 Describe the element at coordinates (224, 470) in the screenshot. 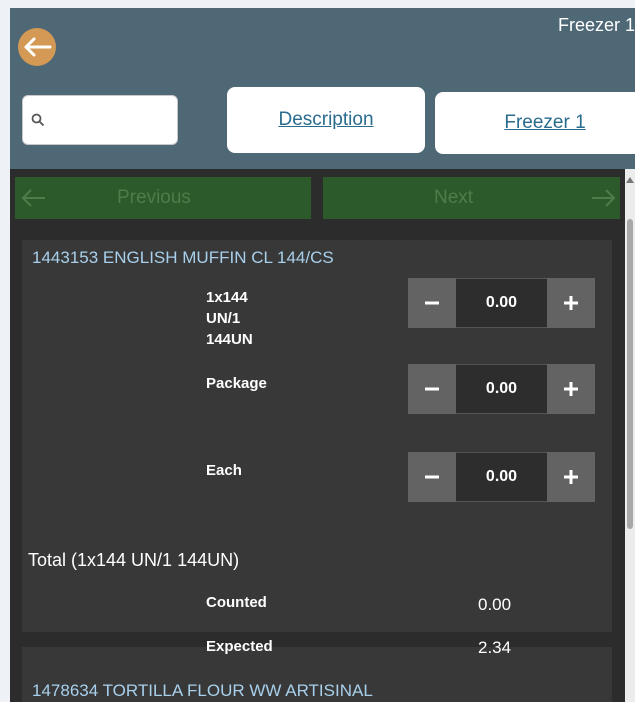

I see `each-label: Each` at that location.